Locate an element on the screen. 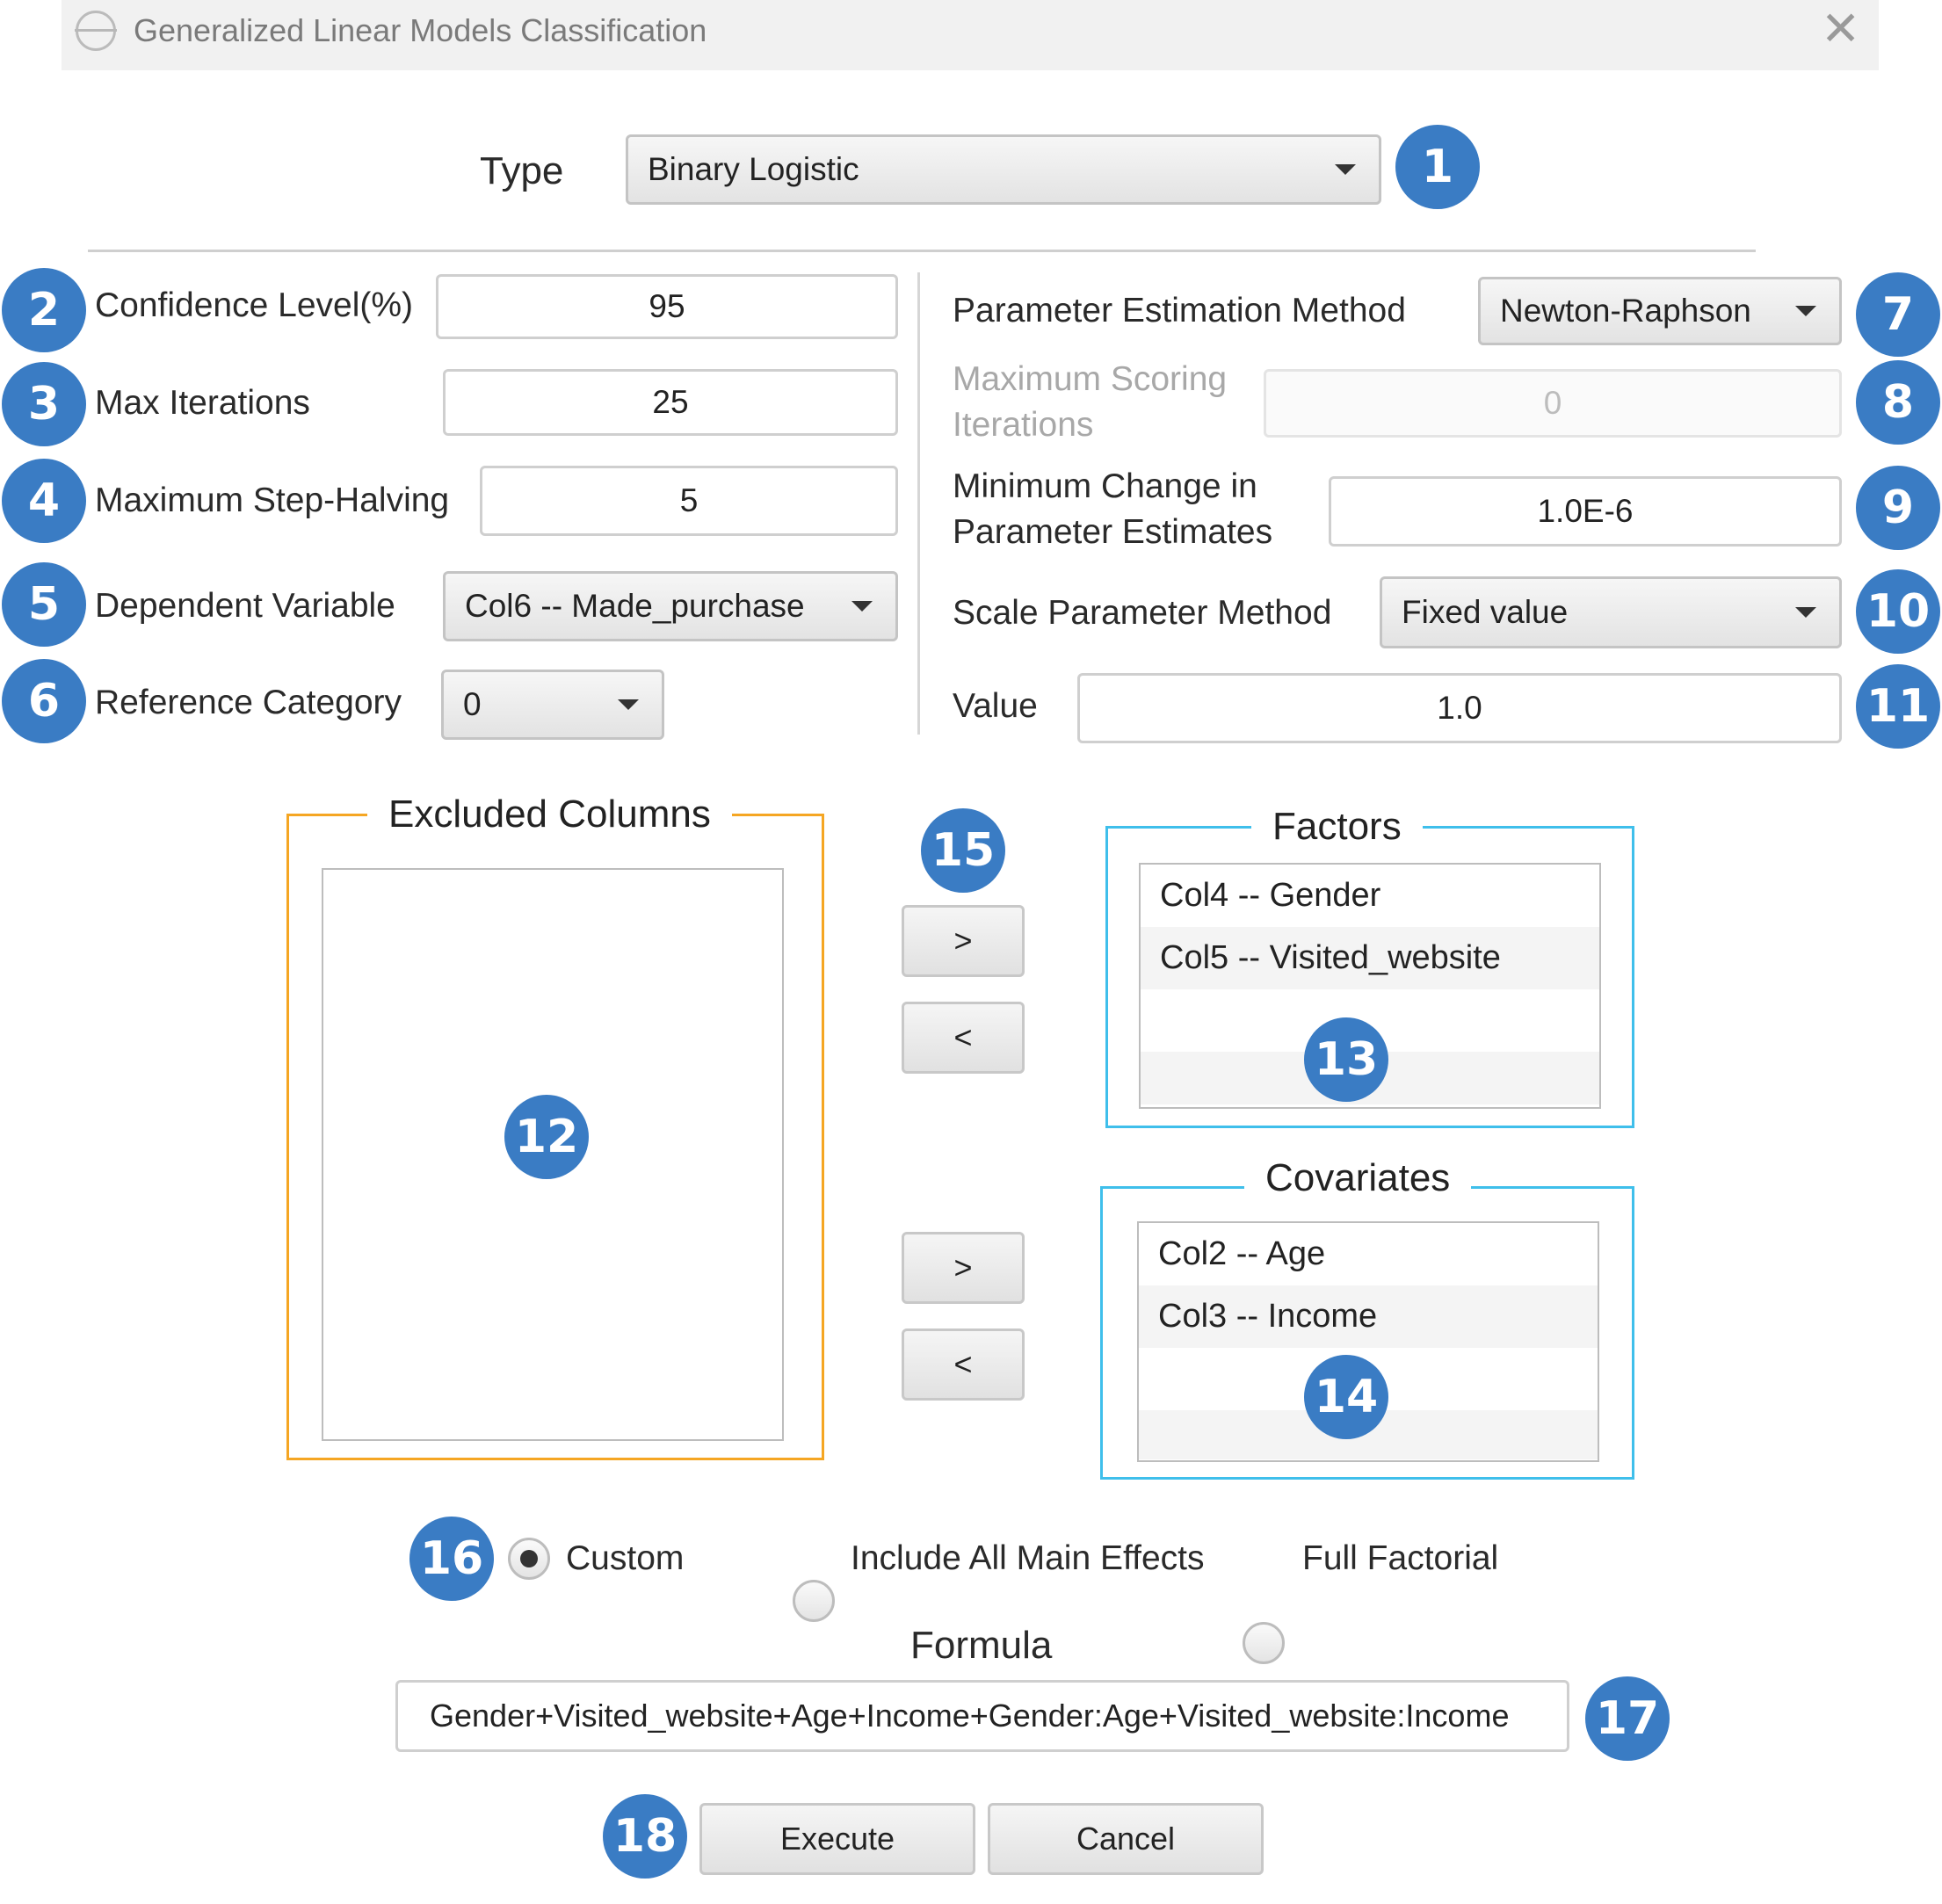 The width and height of the screenshot is (1942, 1904). close-icon: ✕ is located at coordinates (1840, 29).